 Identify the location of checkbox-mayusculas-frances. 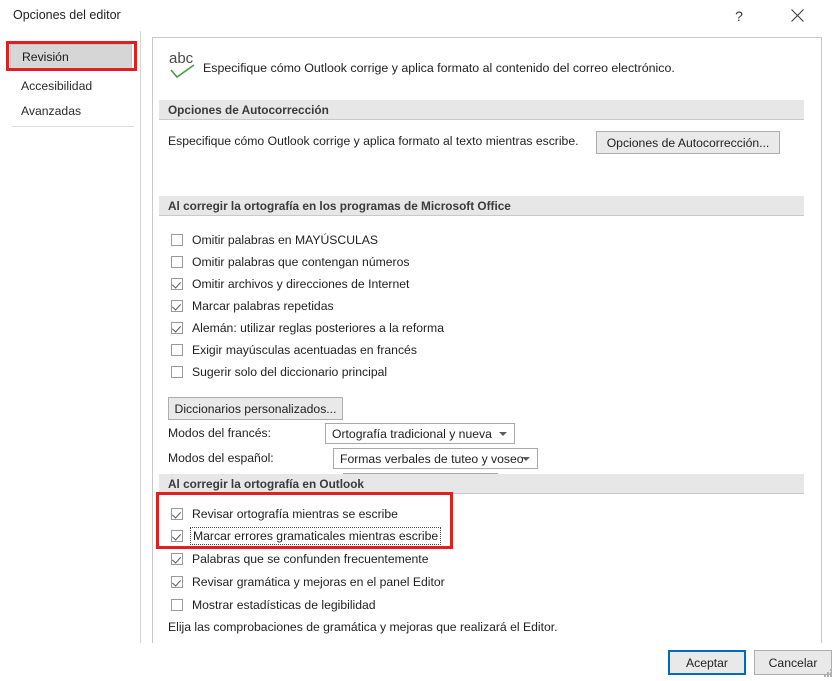
(177, 349).